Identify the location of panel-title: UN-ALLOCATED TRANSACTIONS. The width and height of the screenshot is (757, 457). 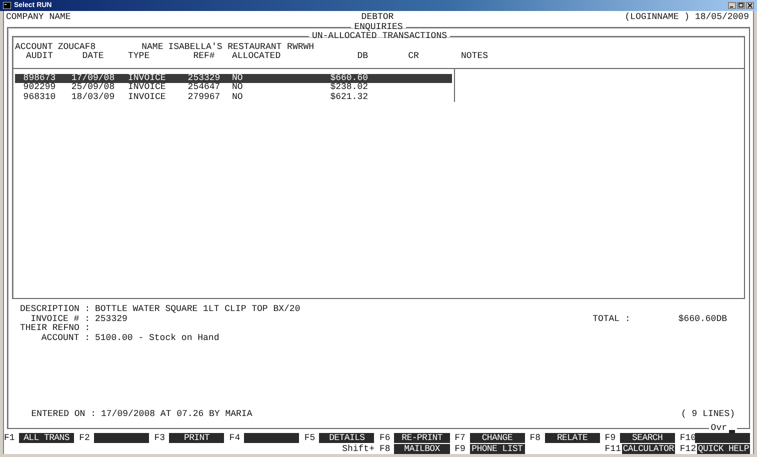
(379, 37).